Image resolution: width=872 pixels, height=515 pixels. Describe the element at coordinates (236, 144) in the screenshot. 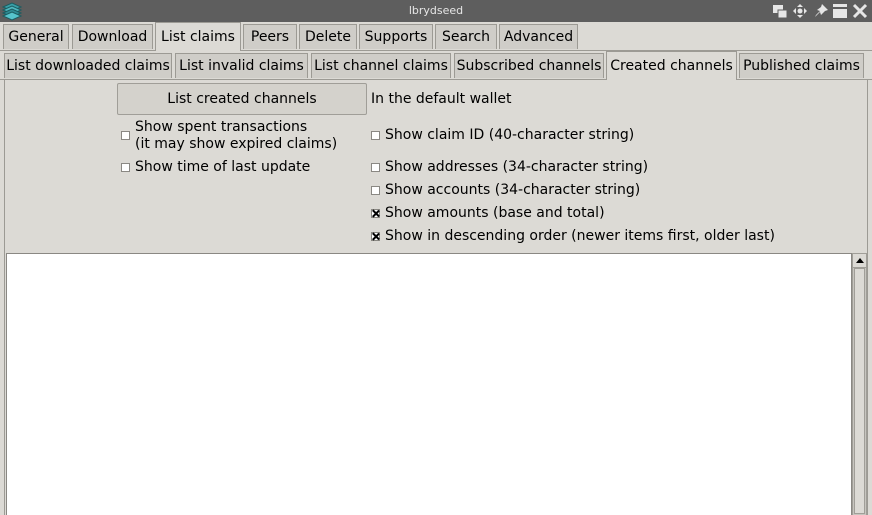

I see `show-spent-note: (it may show expired claims)` at that location.